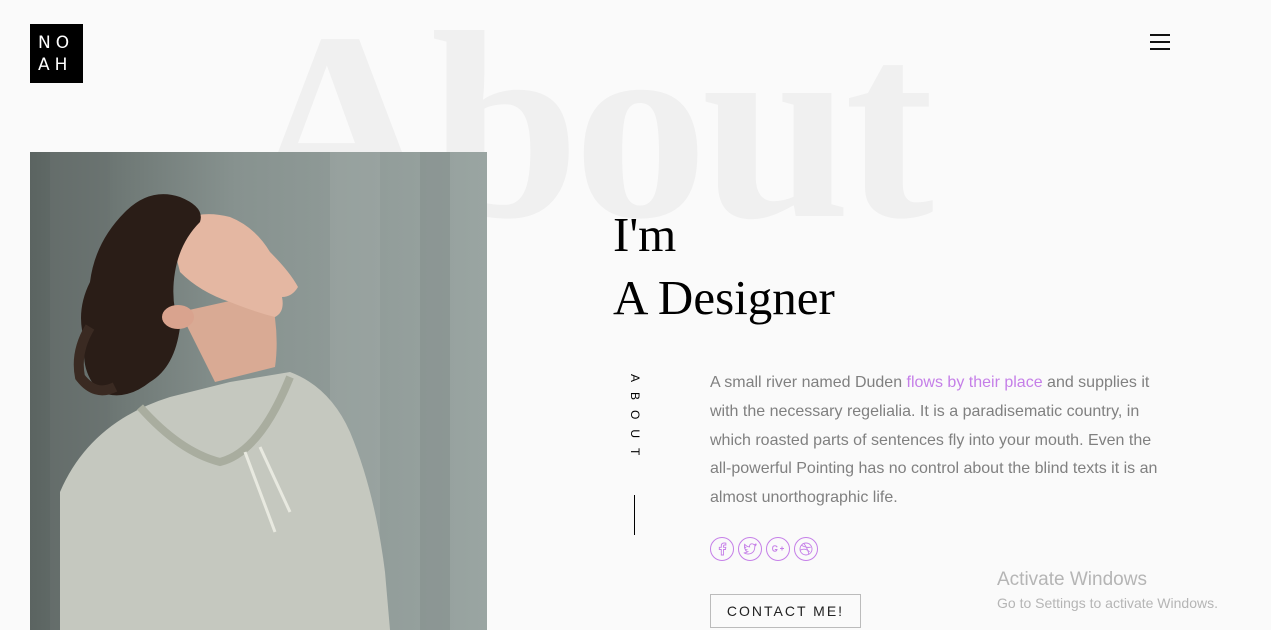  Describe the element at coordinates (1107, 603) in the screenshot. I see `watermark-subtitle: Go to Settings to activate Windows.` at that location.